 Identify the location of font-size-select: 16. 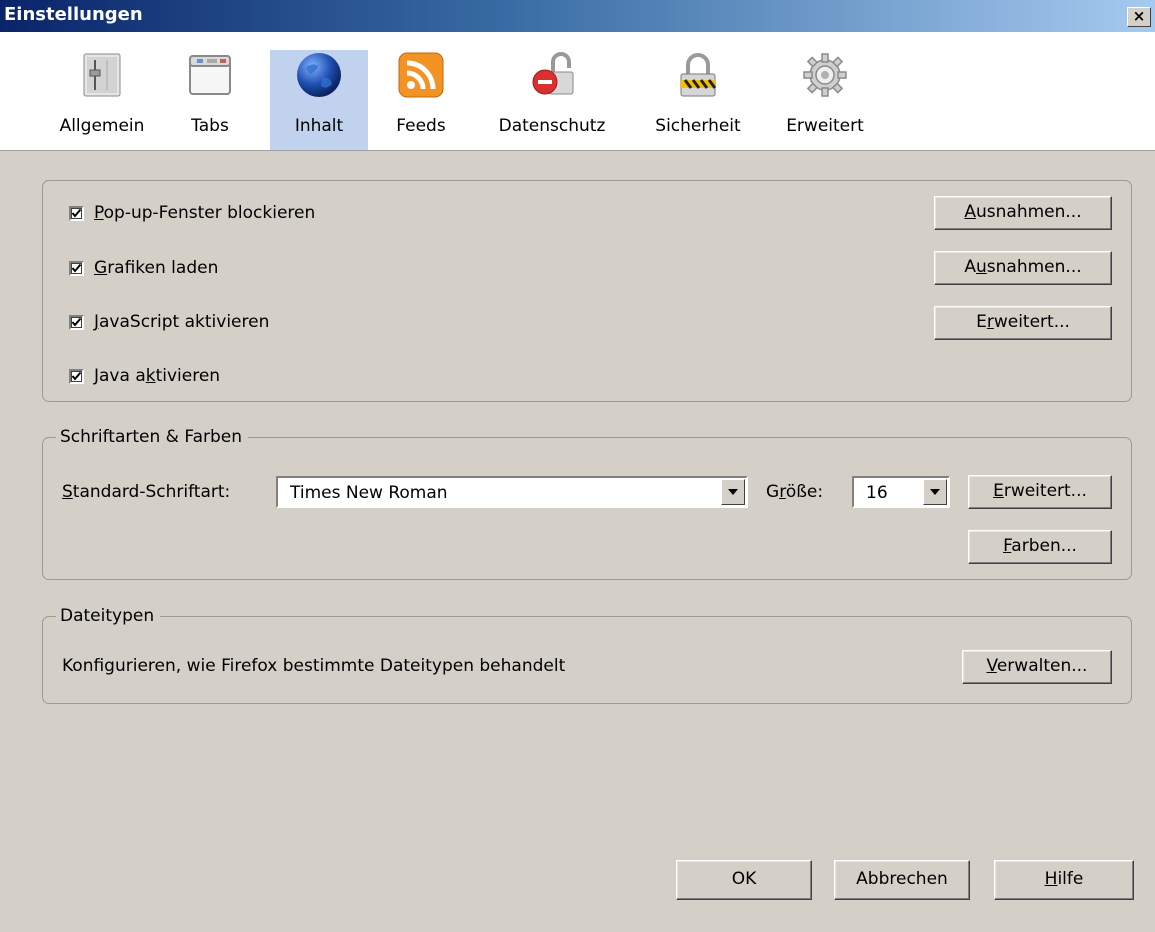
(901, 492).